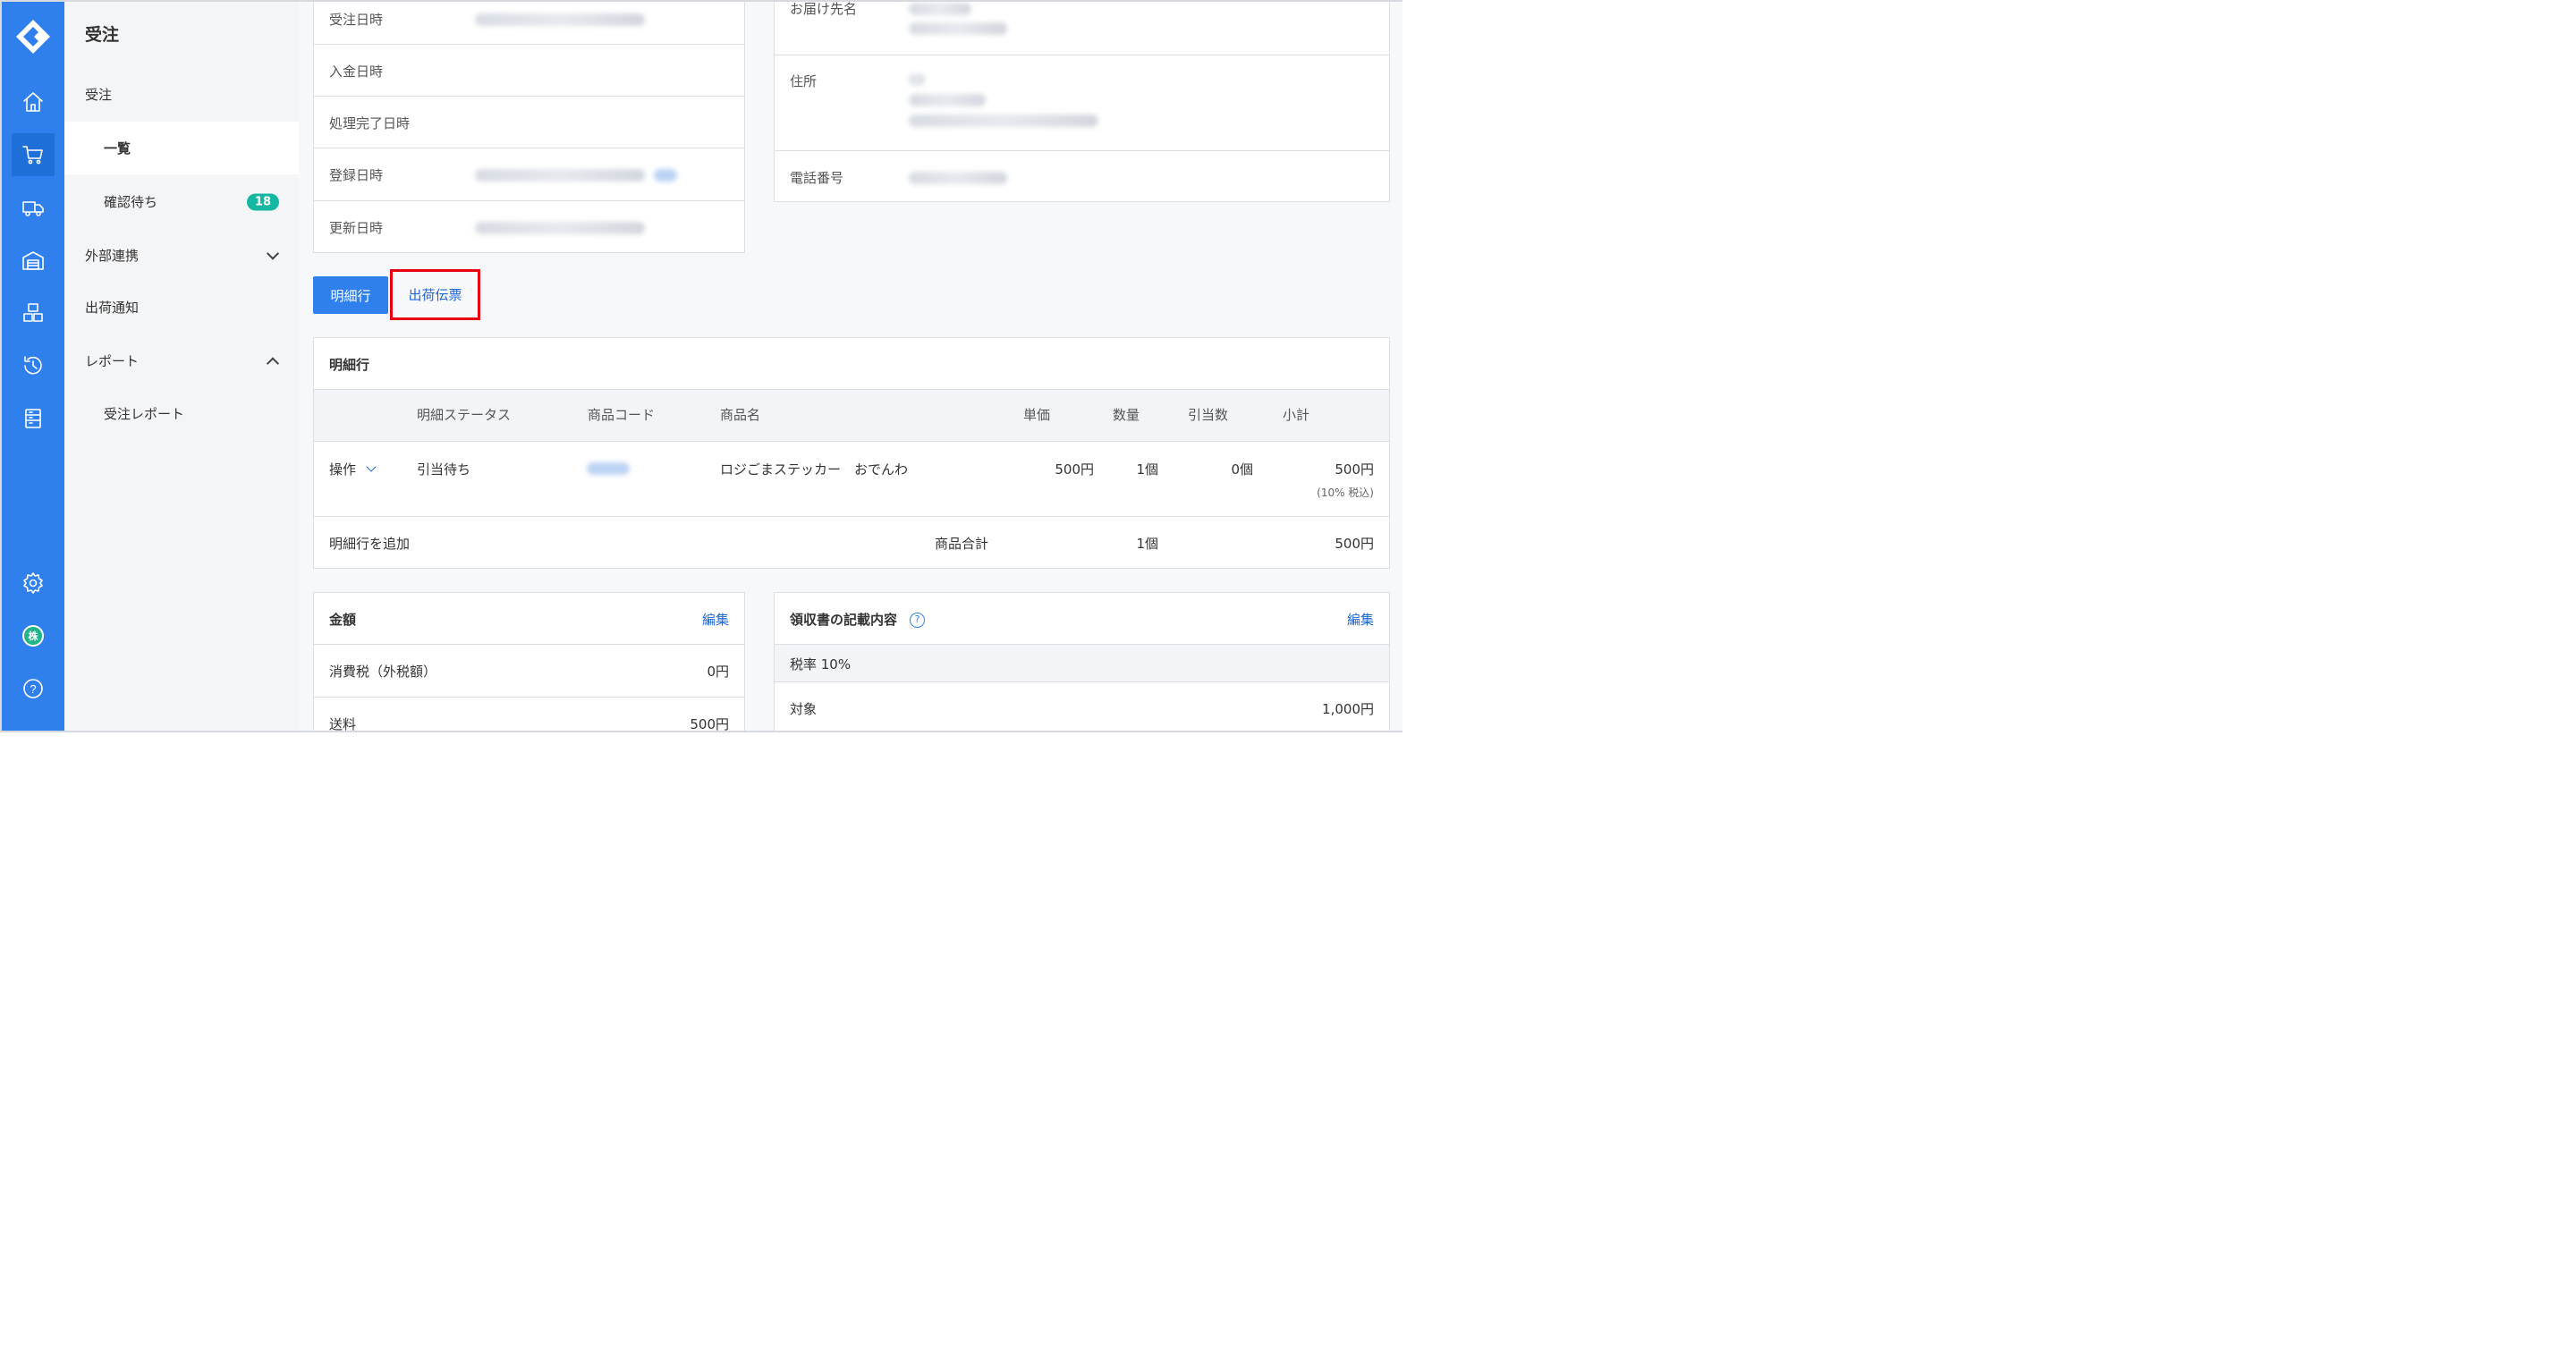 The height and width of the screenshot is (1345, 2576). Describe the element at coordinates (814, 469) in the screenshot. I see `product-name: ロジごまステッカー おでんわ` at that location.